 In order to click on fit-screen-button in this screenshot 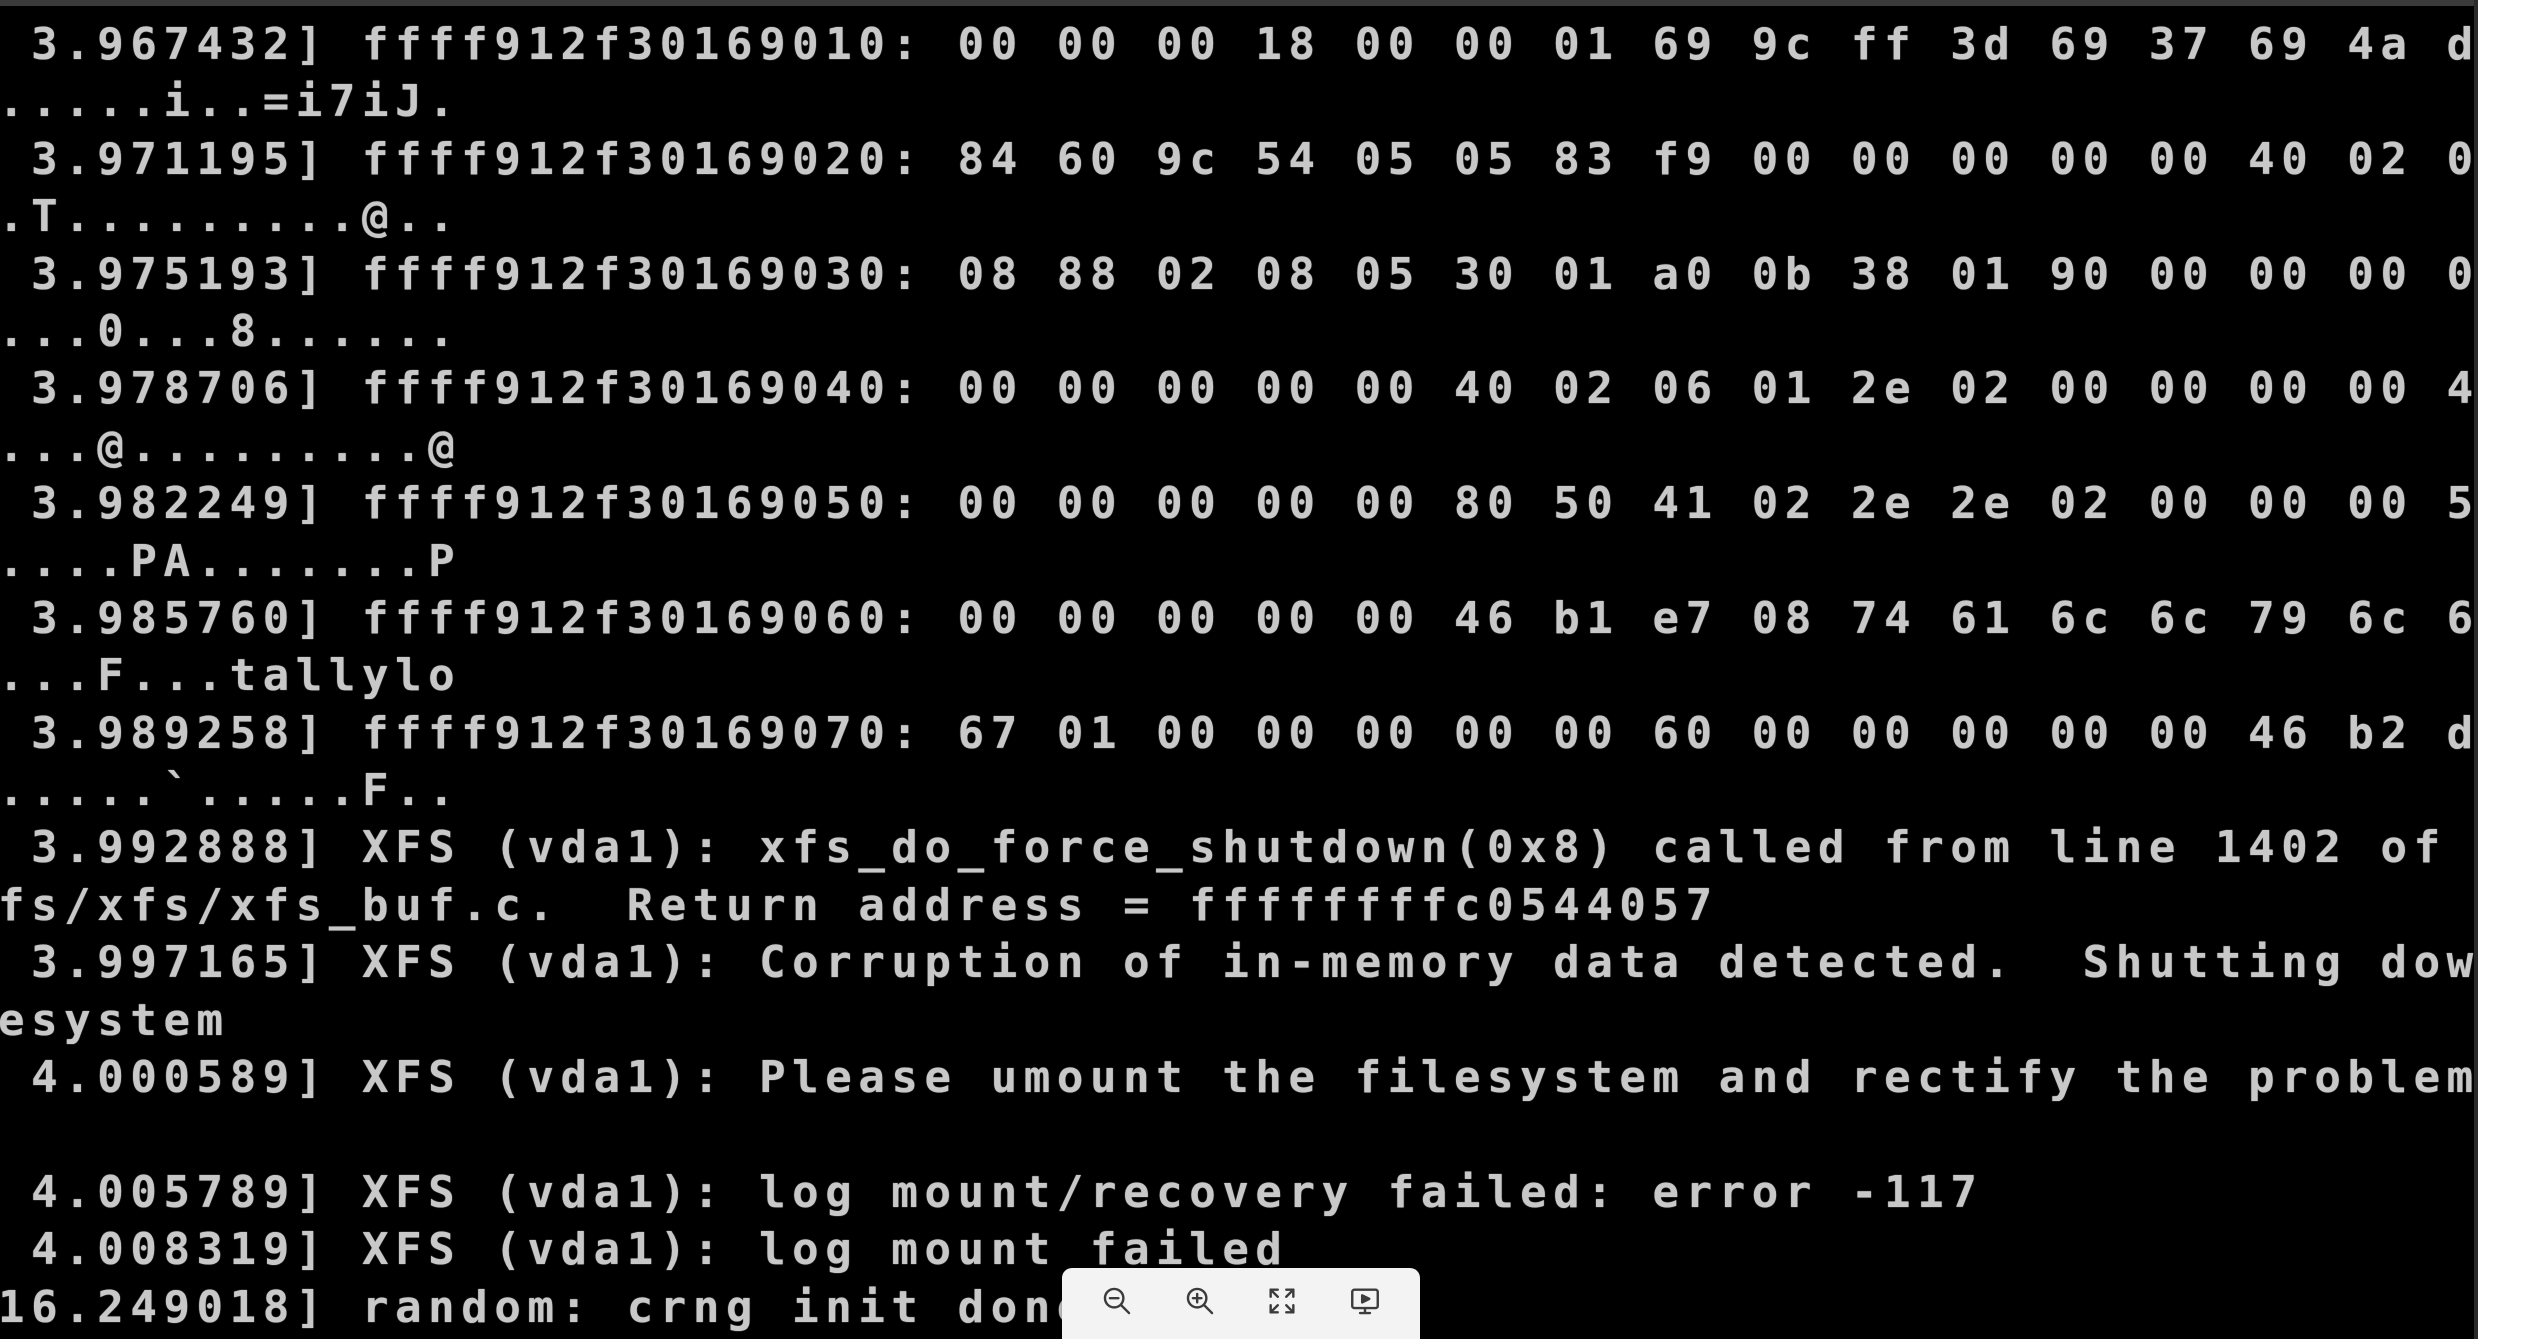, I will do `click(1282, 1304)`.